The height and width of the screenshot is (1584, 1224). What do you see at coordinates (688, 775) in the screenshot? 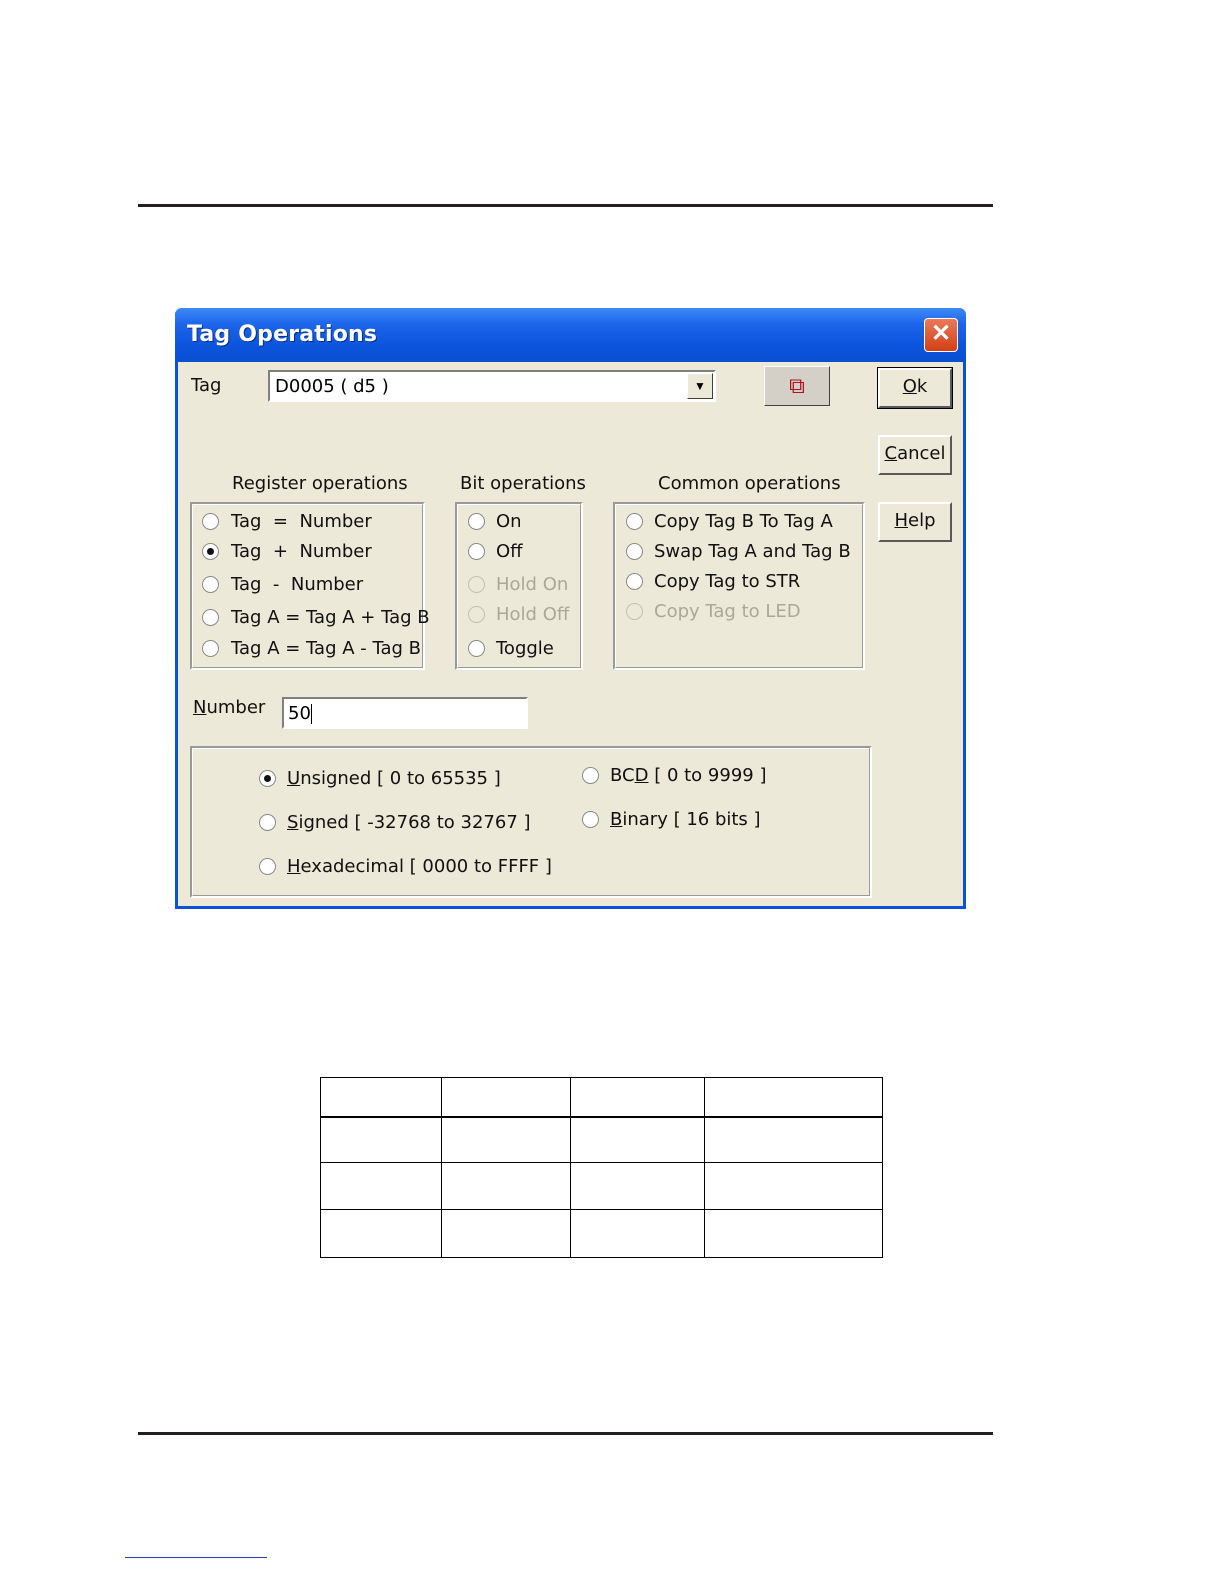
I see `option-bcd-label: BCD [ 0 to 9999 ]` at bounding box center [688, 775].